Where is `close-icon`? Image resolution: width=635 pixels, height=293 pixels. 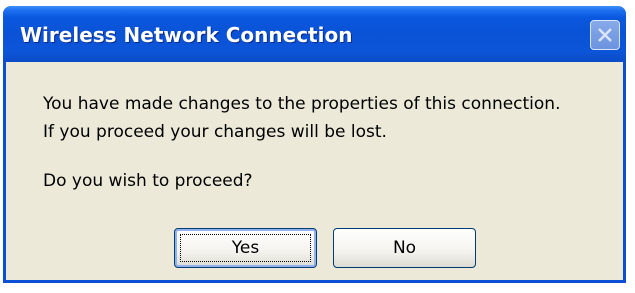
close-icon is located at coordinates (605, 35).